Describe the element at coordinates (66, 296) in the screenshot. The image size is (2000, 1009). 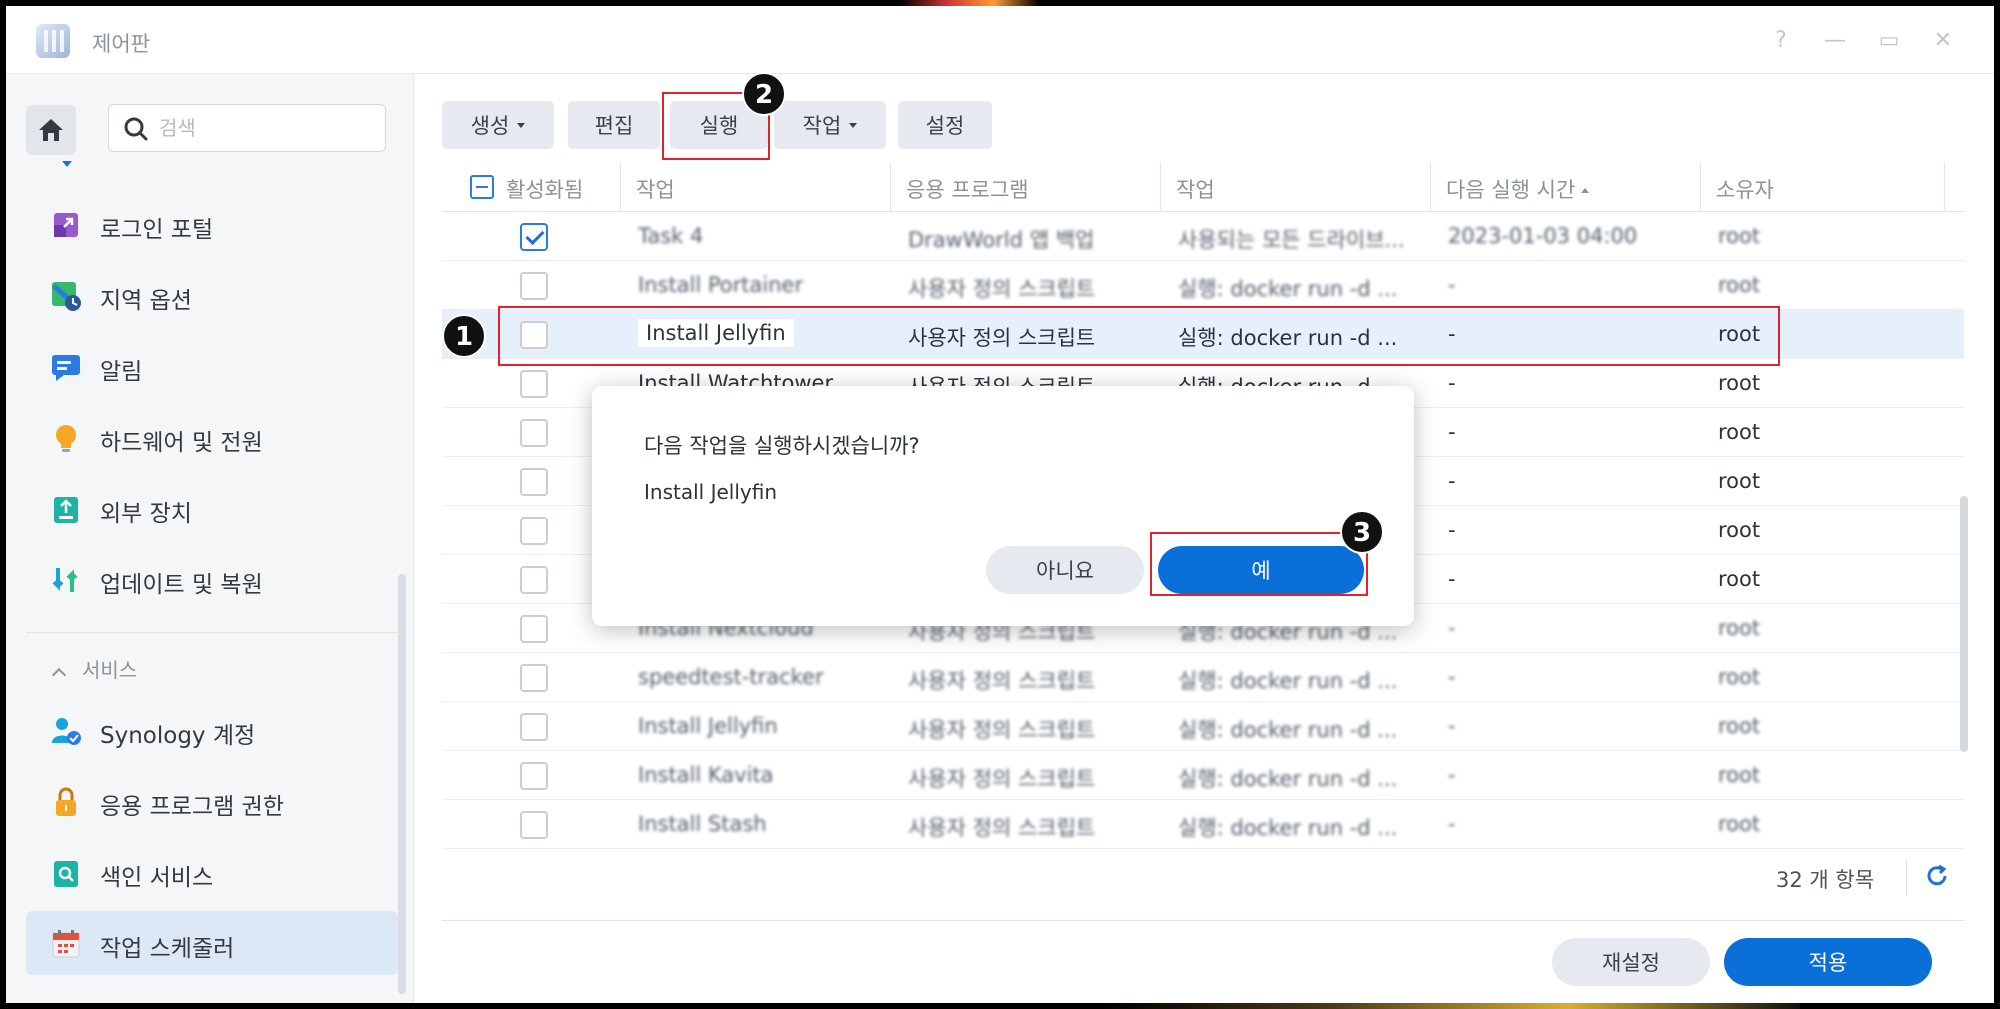
I see `regional-options-icon` at that location.